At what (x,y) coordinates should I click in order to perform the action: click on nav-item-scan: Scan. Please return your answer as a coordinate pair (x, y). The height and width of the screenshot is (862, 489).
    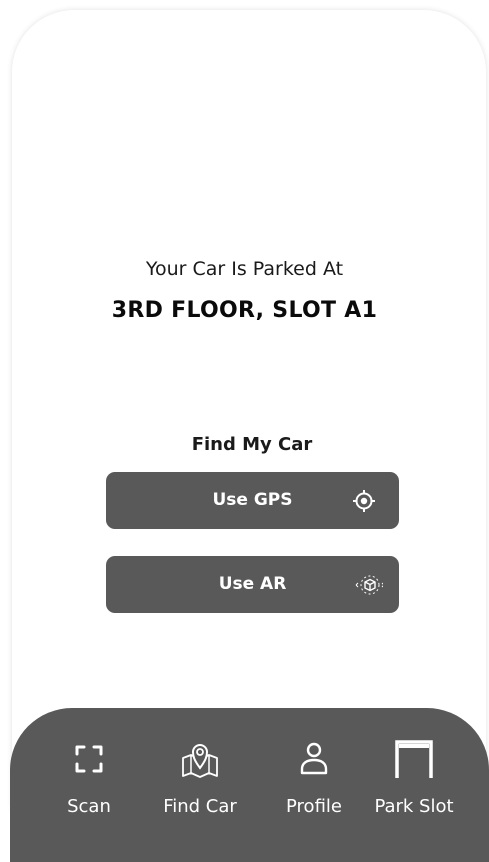
    Looking at the image, I should click on (89, 788).